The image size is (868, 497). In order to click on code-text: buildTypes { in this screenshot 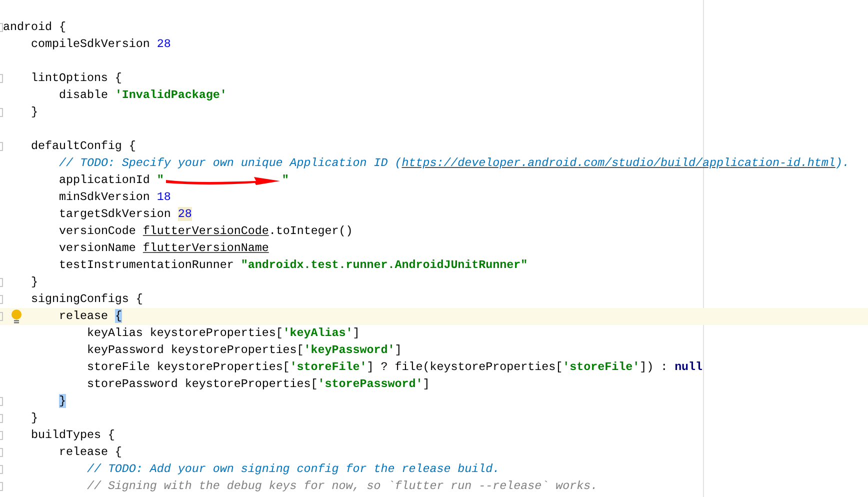, I will do `click(72, 435)`.